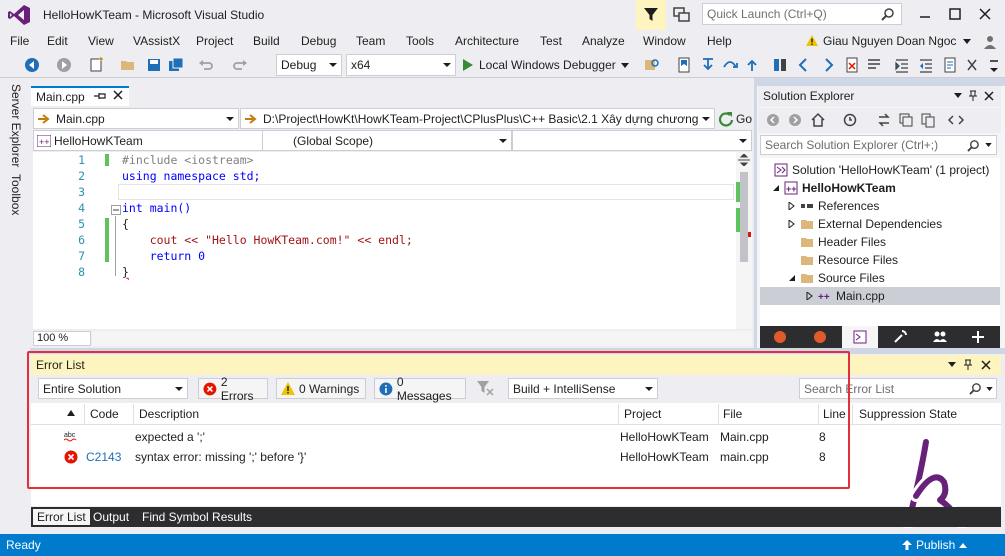 The image size is (1005, 556). I want to click on column-header-suppression-state: Suppression State, so click(908, 414).